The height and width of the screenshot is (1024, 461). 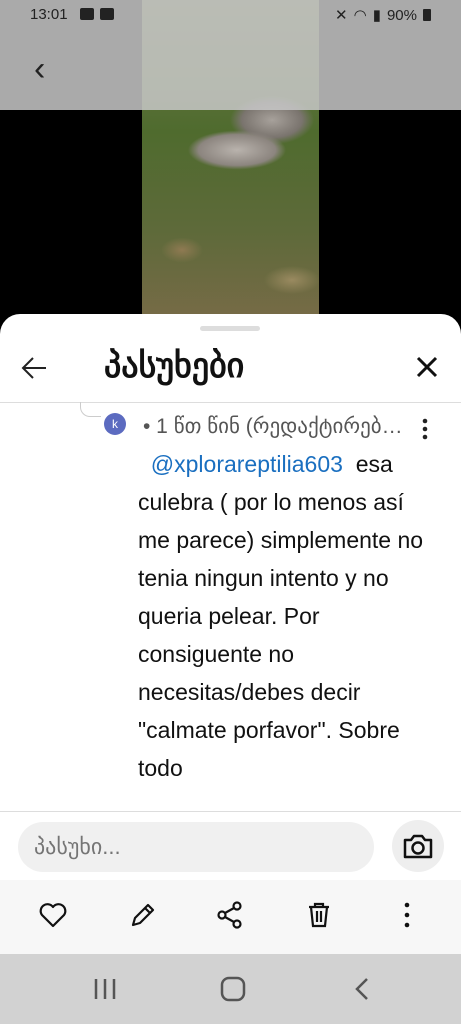 I want to click on notification-icons, so click(x=97, y=14).